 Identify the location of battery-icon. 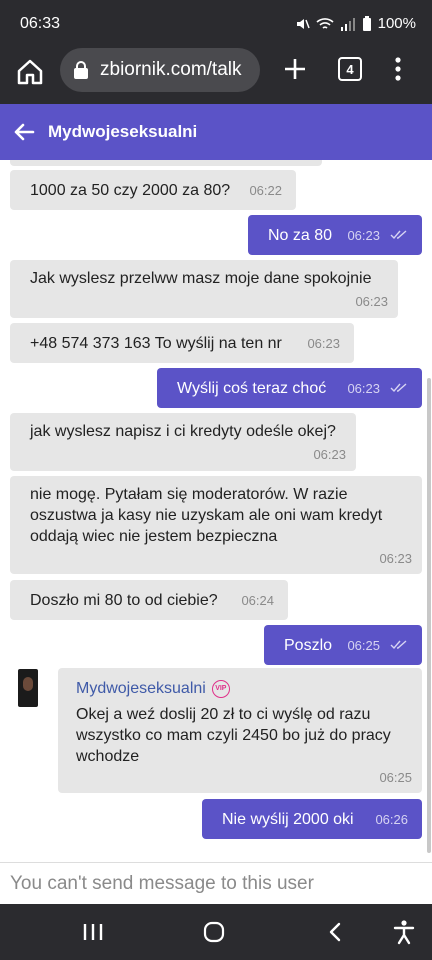
(366, 23).